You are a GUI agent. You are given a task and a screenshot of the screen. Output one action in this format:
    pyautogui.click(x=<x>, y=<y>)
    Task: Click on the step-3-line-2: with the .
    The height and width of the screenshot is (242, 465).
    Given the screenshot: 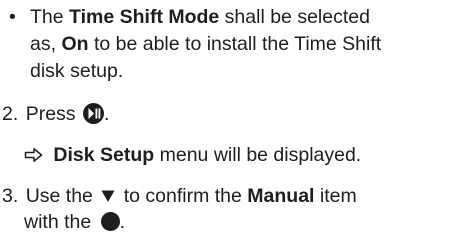 What is the action you would take?
    pyautogui.click(x=74, y=222)
    